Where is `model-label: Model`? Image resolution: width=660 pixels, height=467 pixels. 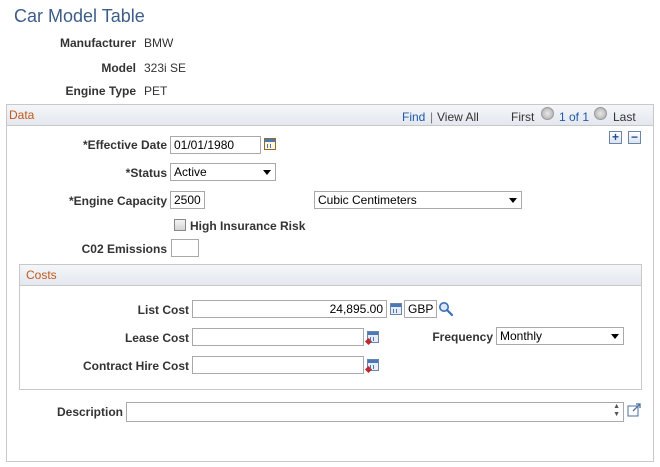 model-label: Model is located at coordinates (118, 68).